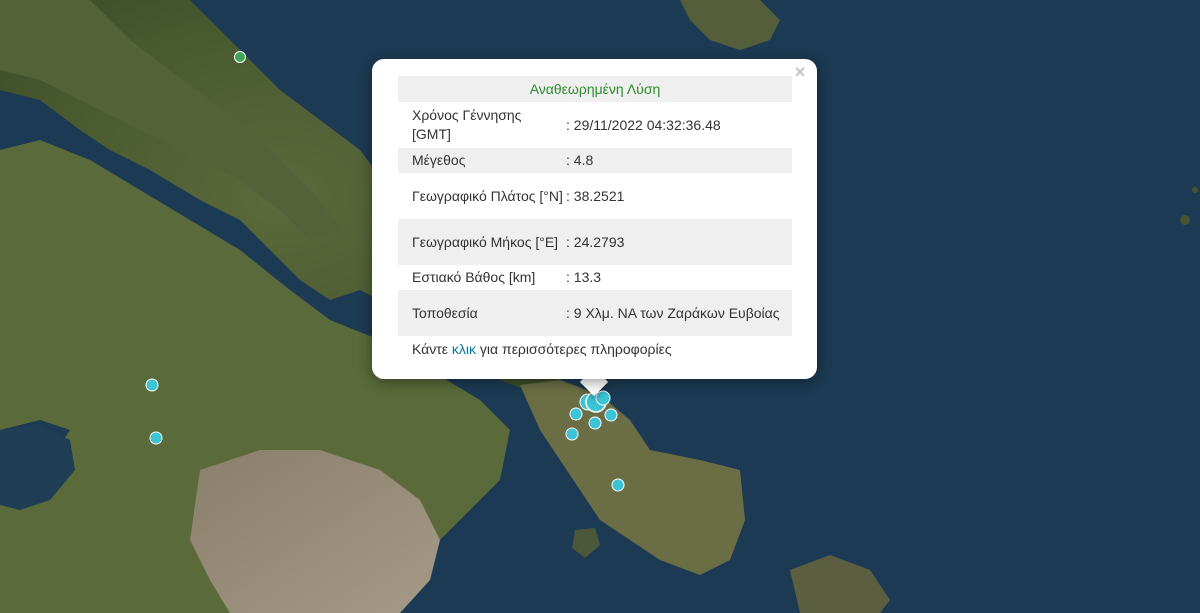 This screenshot has height=613, width=1200. I want to click on location-value: : 9 Χλμ. ΝΑ των Ζαράκων Ευβοίας, so click(678, 313).